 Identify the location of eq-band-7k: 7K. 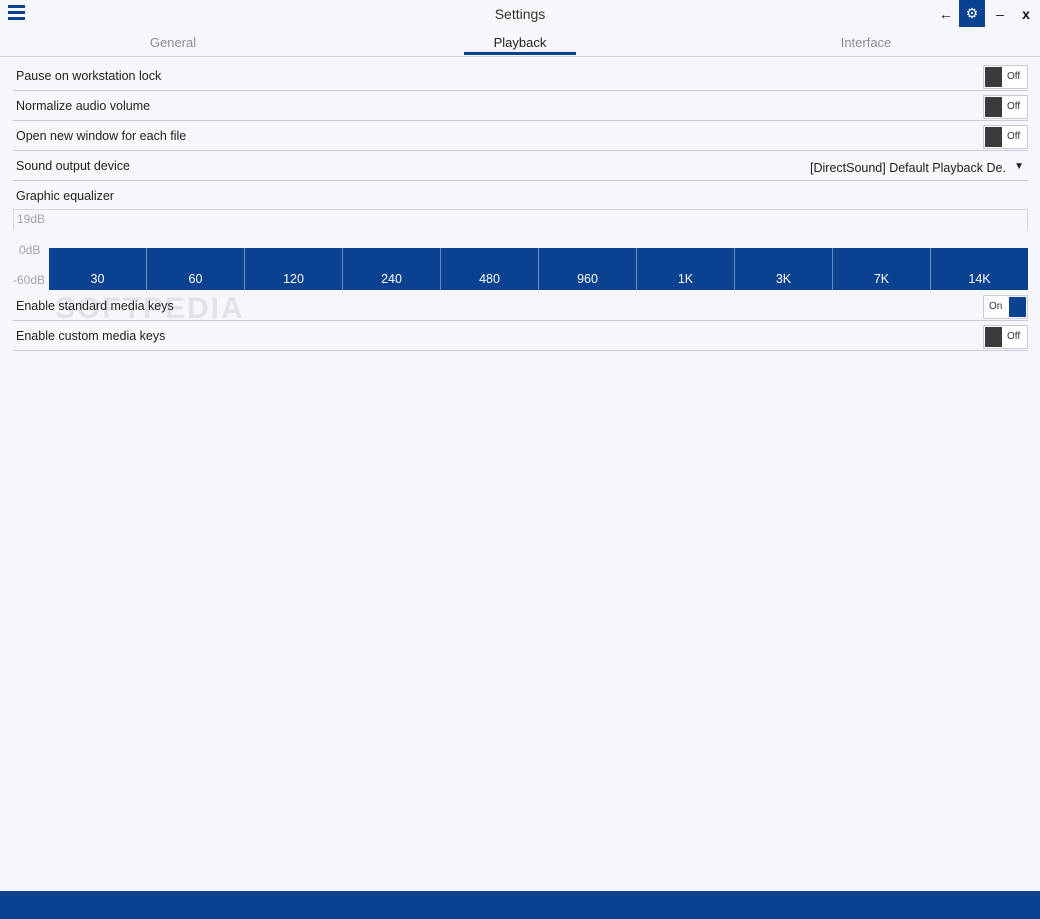
(882, 269).